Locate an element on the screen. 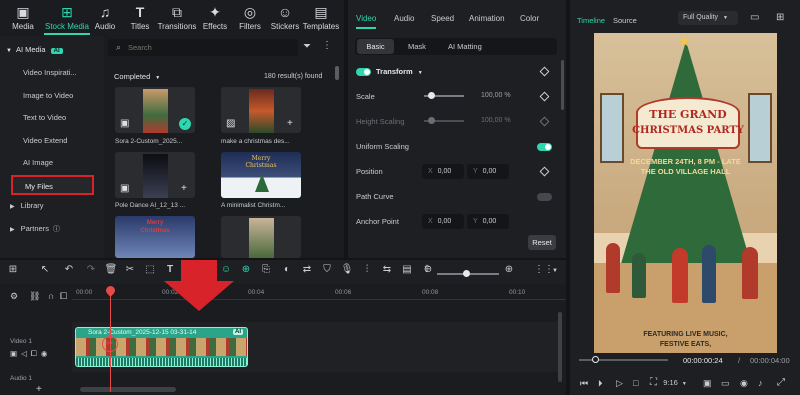  video-clip: Sora 2-Custom_2025-12-15 03-31-14 AI is located at coordinates (161, 347).